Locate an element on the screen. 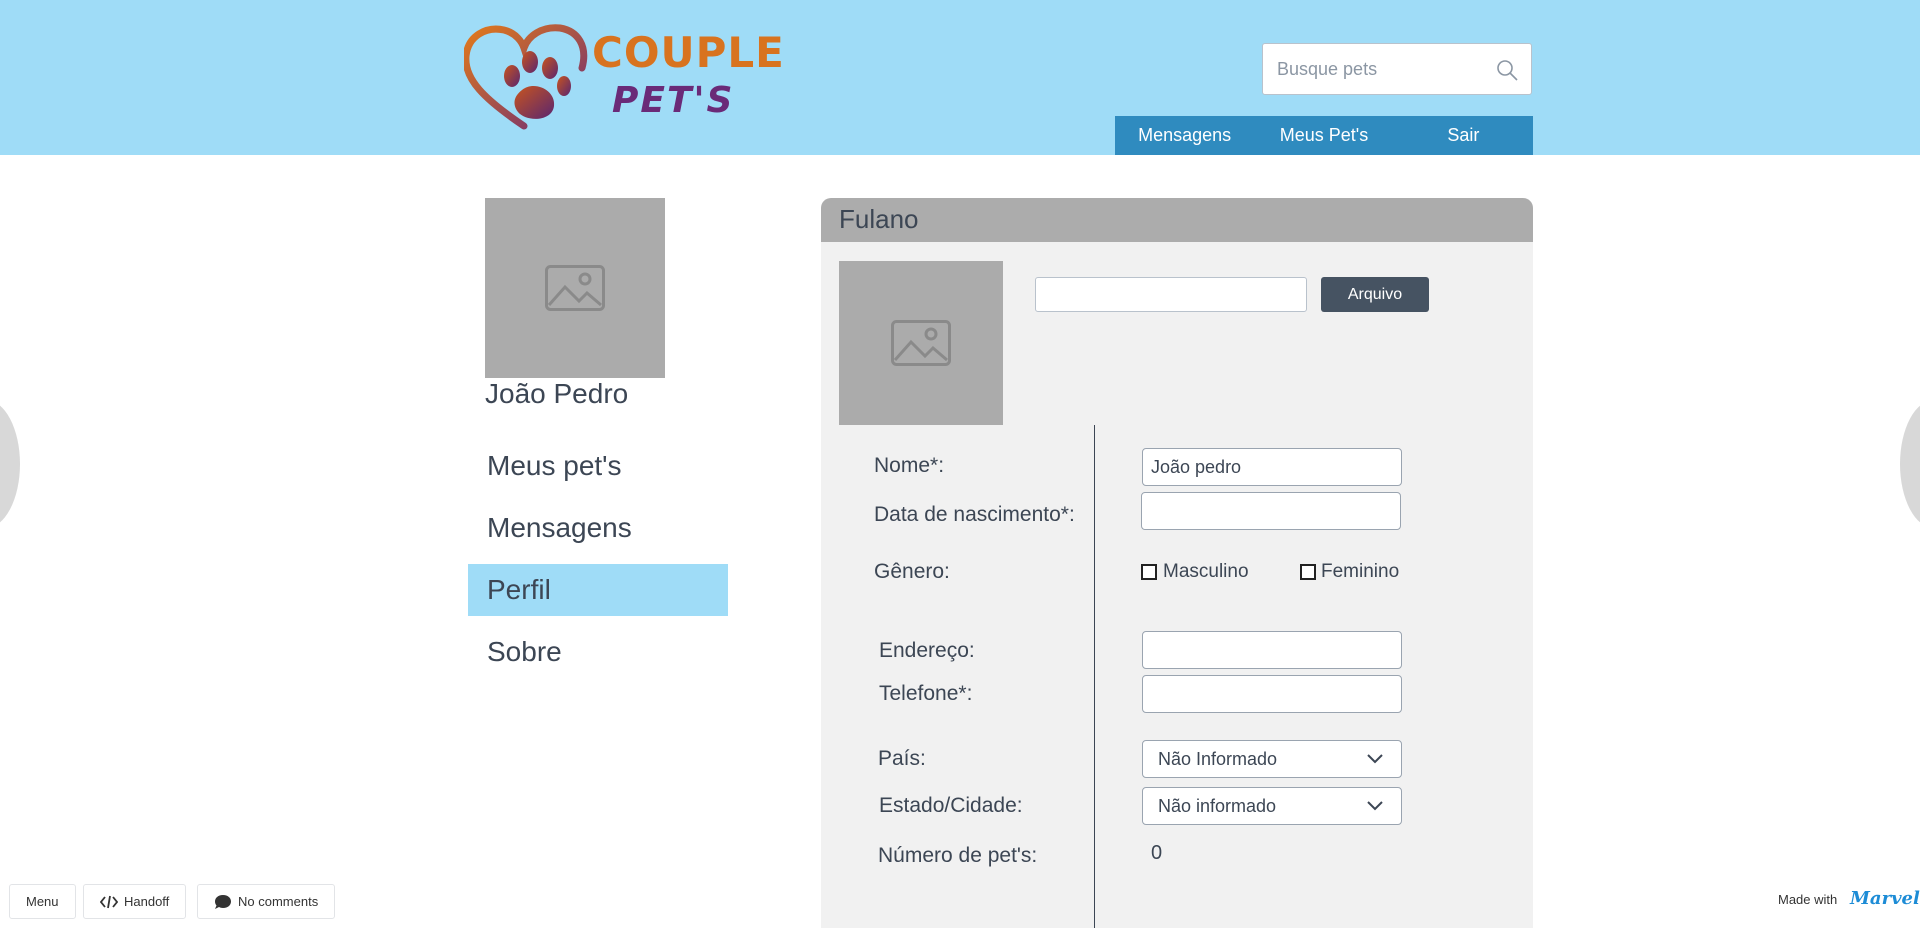 The image size is (1920, 928). code-icon is located at coordinates (109, 901).